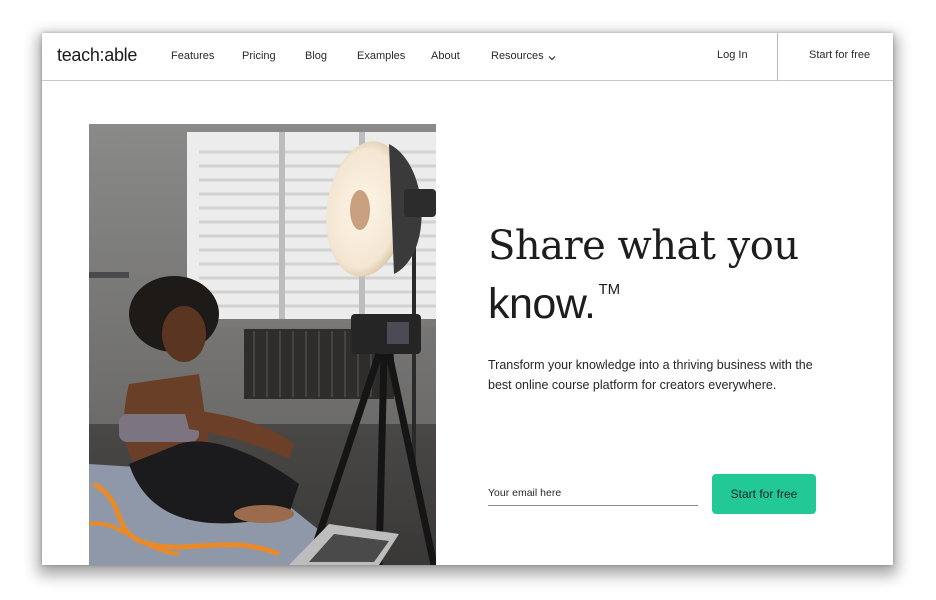 The height and width of the screenshot is (600, 936). Describe the element at coordinates (542, 304) in the screenshot. I see `hero-title-word: know.` at that location.